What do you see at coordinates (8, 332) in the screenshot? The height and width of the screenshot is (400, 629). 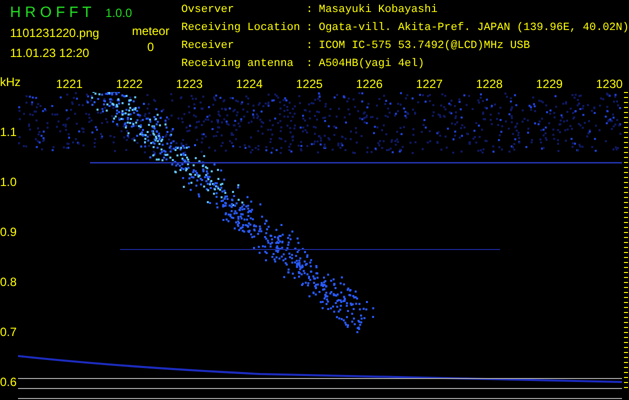 I see `axis-label: 0.7` at bounding box center [8, 332].